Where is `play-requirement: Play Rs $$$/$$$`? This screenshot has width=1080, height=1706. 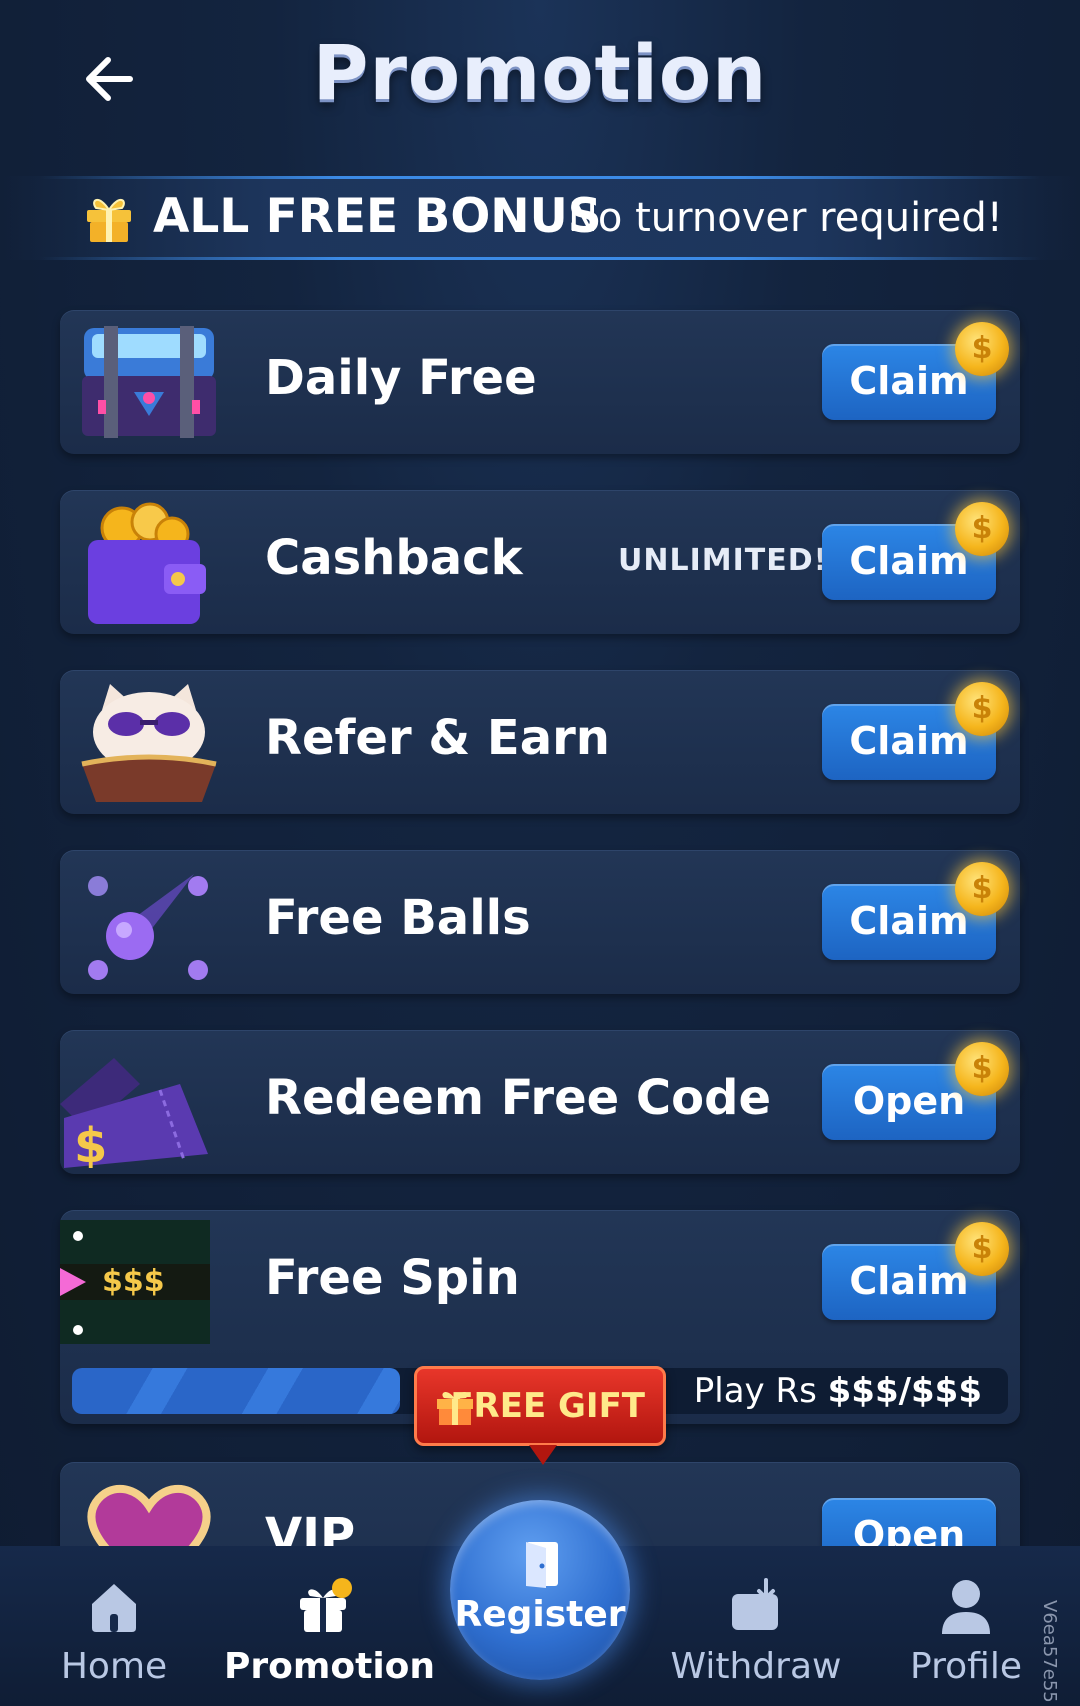
play-requirement: Play Rs $$$/$$$ is located at coordinates (838, 1391).